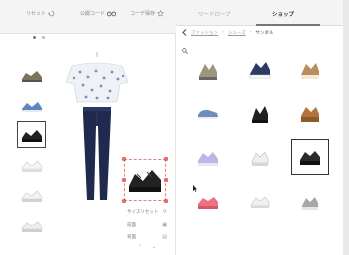 This screenshot has width=349, height=255. Describe the element at coordinates (147, 225) in the screenshot. I see `bring-front-control: 前面 ▣` at that location.